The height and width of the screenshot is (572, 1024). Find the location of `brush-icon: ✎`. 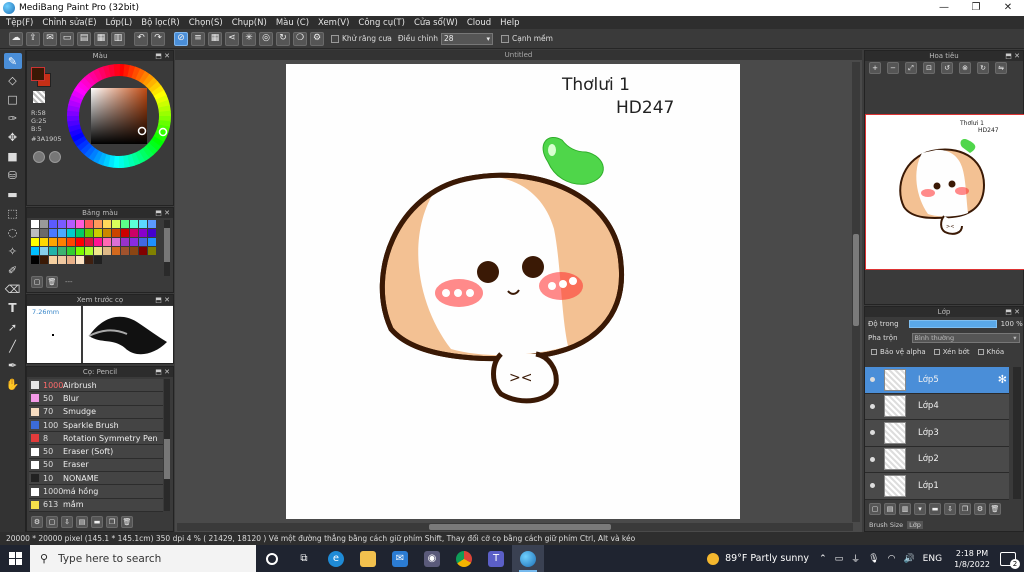

brush-icon: ✎ is located at coordinates (12, 61).